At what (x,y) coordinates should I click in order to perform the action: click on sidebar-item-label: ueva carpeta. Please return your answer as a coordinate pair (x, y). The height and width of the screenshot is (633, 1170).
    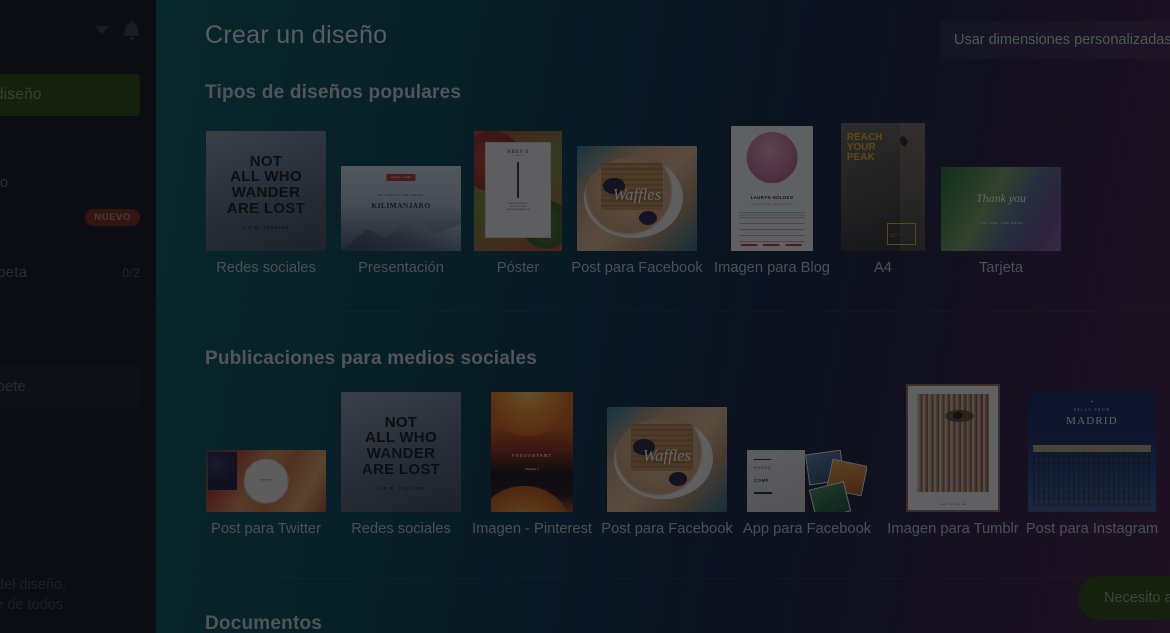
    Looking at the image, I should click on (14, 272).